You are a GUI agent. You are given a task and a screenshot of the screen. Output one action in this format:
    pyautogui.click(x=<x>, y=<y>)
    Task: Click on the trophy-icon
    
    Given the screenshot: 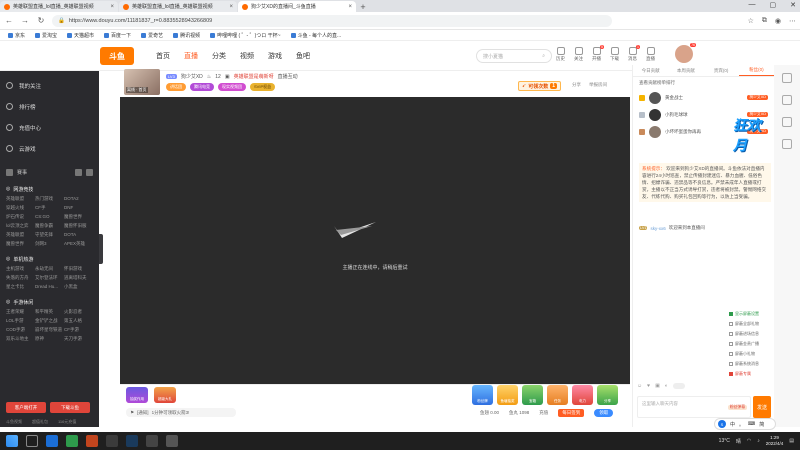 What is the action you would take?
    pyautogui.click(x=9, y=172)
    